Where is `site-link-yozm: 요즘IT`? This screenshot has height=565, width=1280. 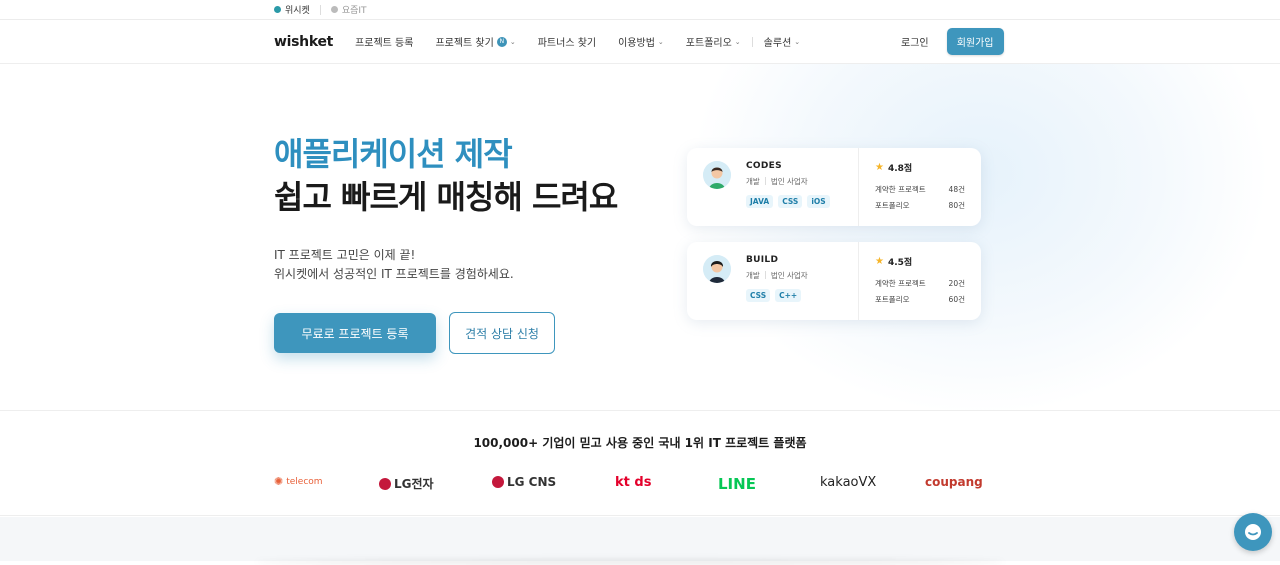
site-link-yozm: 요즘IT is located at coordinates (348, 9).